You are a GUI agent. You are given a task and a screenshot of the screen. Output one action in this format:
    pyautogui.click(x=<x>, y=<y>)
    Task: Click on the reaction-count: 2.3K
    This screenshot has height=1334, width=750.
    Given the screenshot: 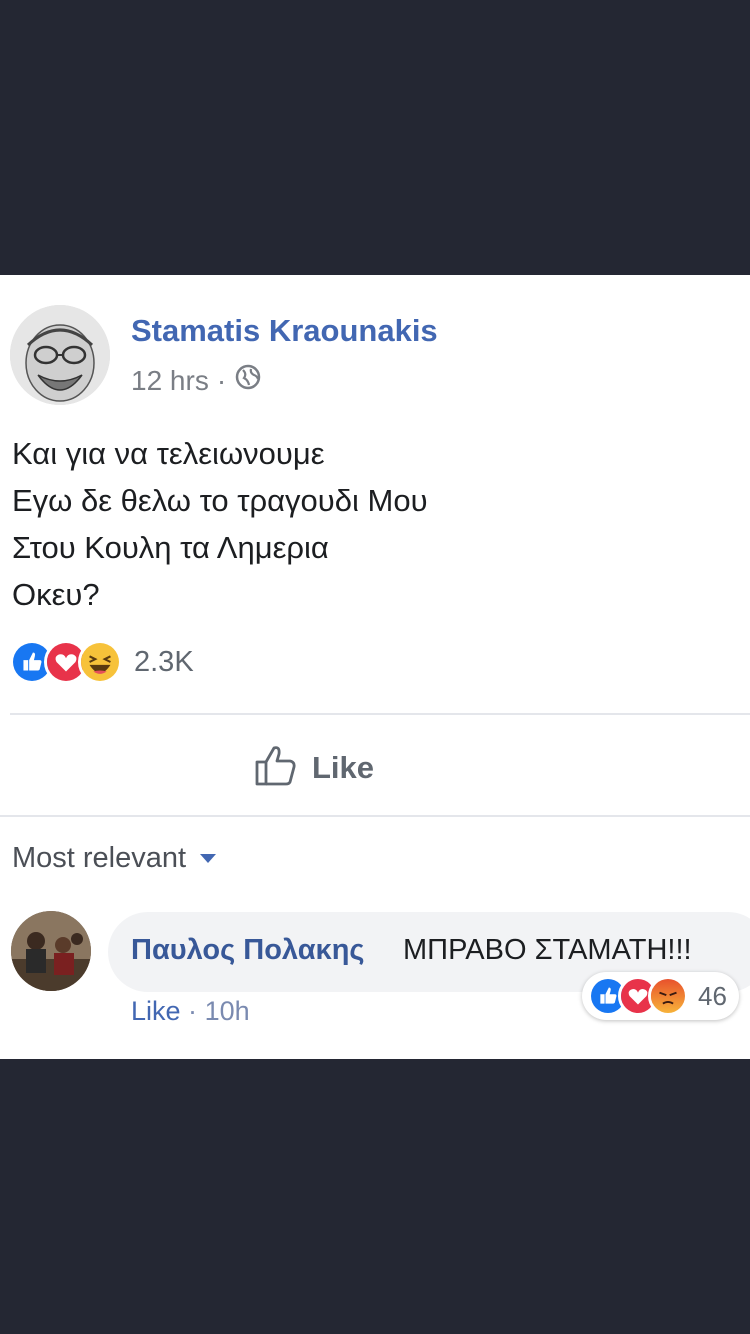 What is the action you would take?
    pyautogui.click(x=164, y=661)
    